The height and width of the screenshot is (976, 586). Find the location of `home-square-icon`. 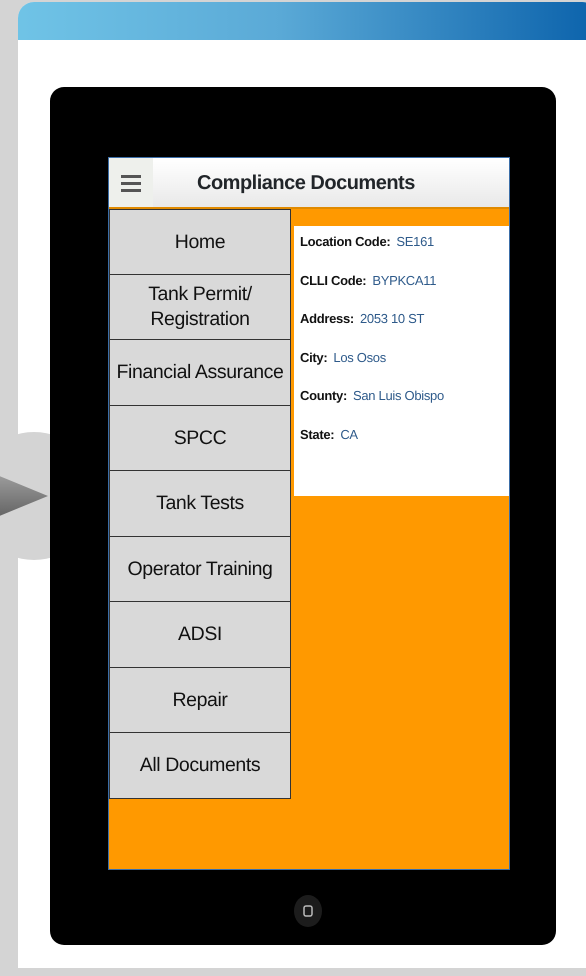

home-square-icon is located at coordinates (308, 911).